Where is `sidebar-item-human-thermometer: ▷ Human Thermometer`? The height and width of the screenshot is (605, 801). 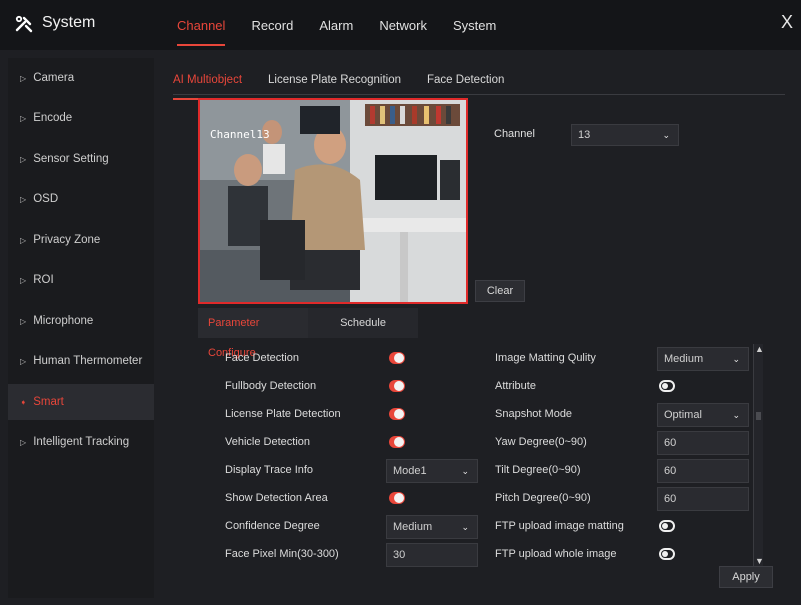
sidebar-item-human-thermometer: ▷ Human Thermometer is located at coordinates (81, 361).